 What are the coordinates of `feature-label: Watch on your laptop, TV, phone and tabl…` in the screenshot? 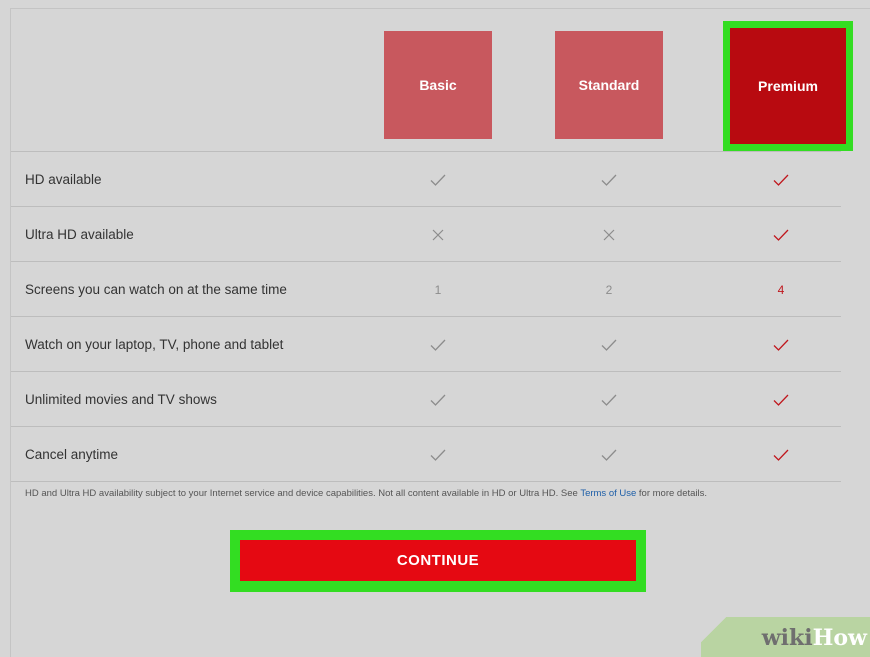 It's located at (154, 344).